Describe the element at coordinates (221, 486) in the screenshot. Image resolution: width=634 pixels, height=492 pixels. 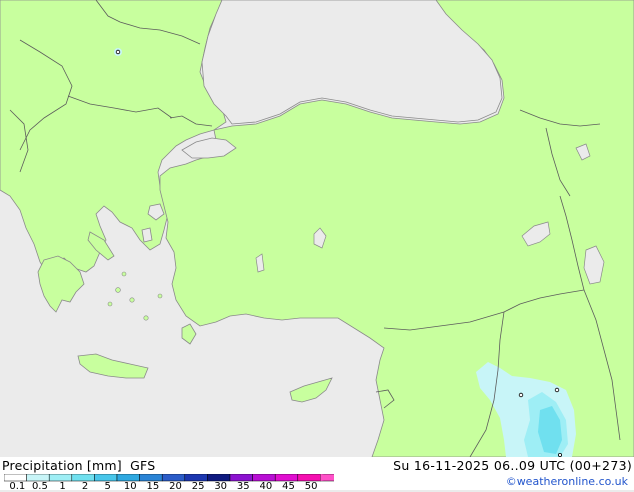
I see `legend-tick-9: 30` at that location.